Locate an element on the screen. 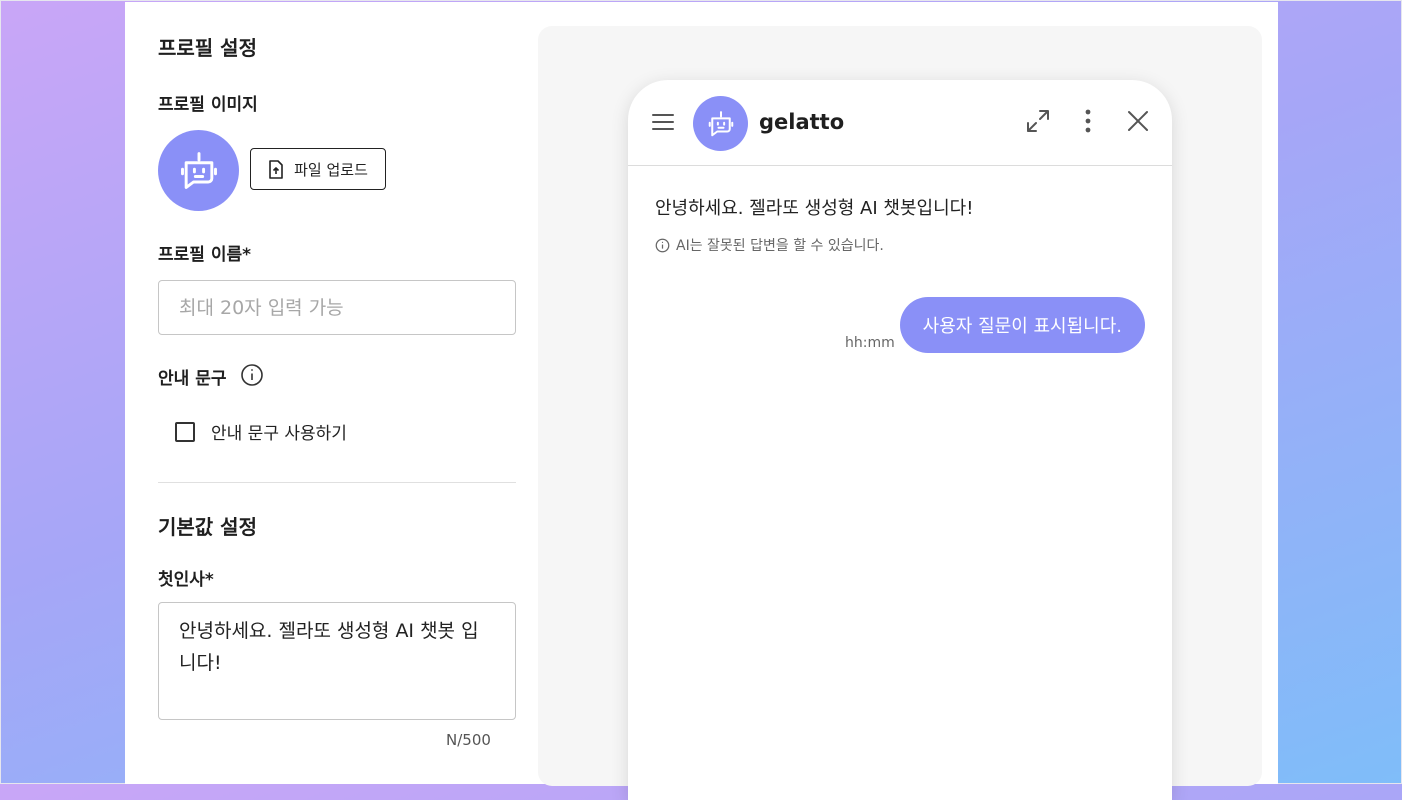  close-icon is located at coordinates (1138, 121).